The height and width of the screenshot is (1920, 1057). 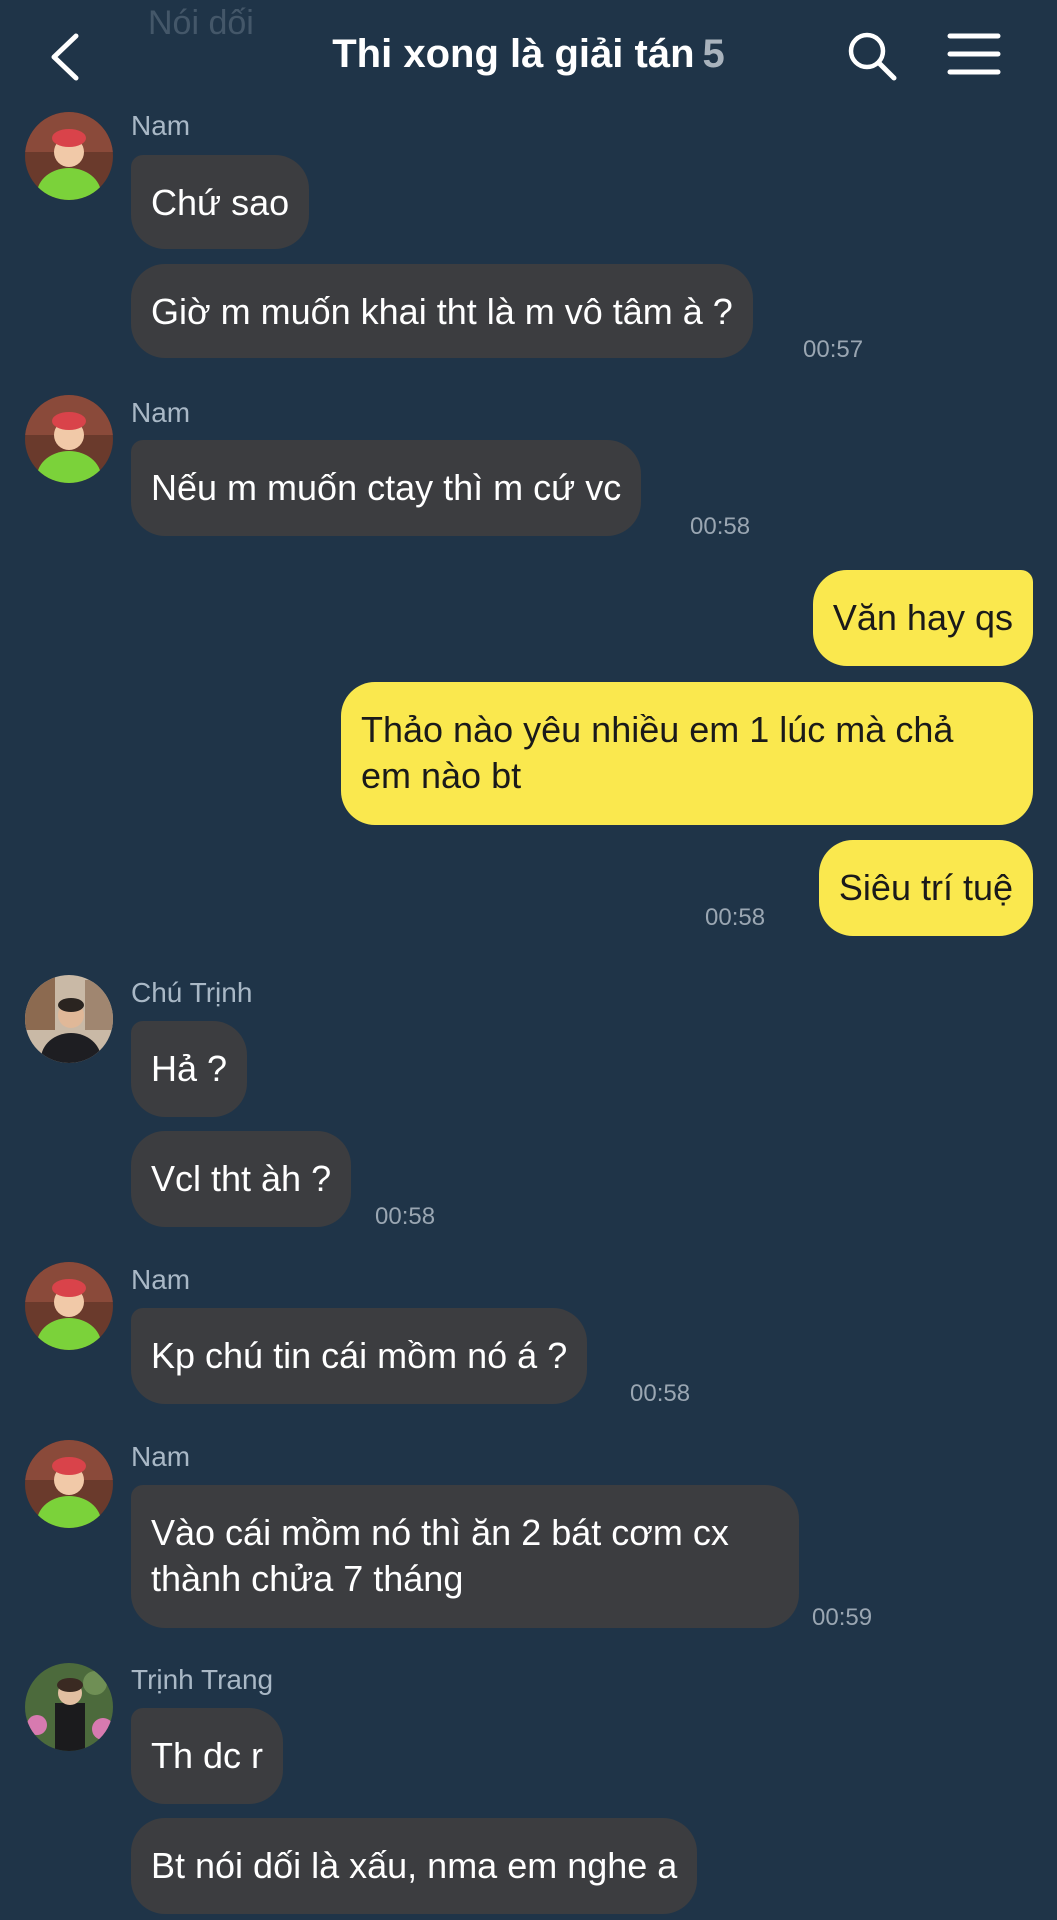 What do you see at coordinates (833, 349) in the screenshot?
I see `timestamp: 00:57` at bounding box center [833, 349].